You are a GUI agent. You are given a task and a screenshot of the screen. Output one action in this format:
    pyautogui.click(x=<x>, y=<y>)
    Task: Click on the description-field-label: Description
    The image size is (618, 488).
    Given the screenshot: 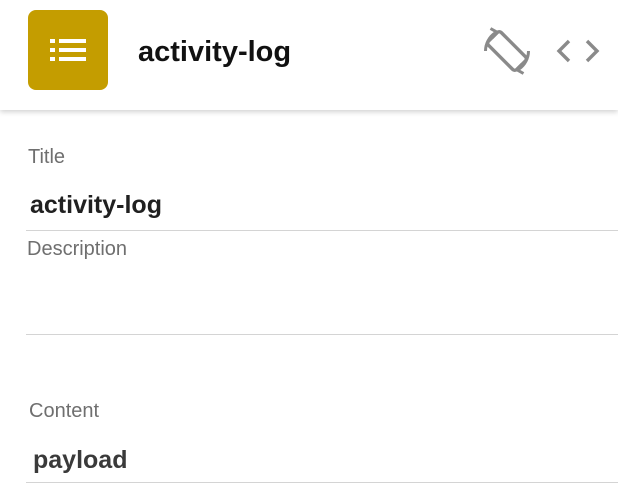 What is the action you would take?
    pyautogui.click(x=77, y=249)
    